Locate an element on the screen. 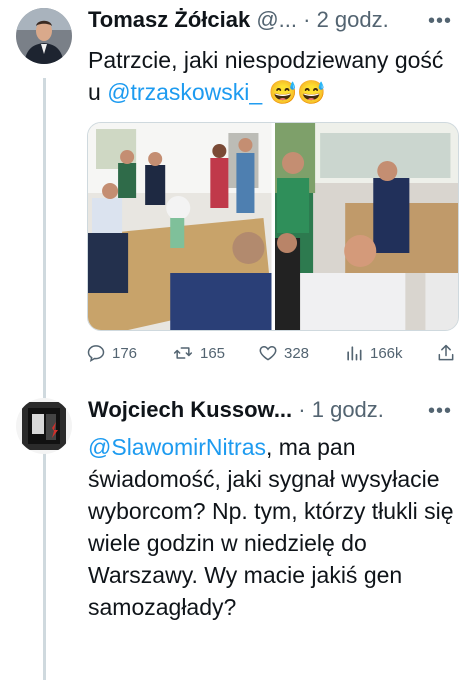 The width and height of the screenshot is (474, 680). reply-count: 176 is located at coordinates (125, 353).